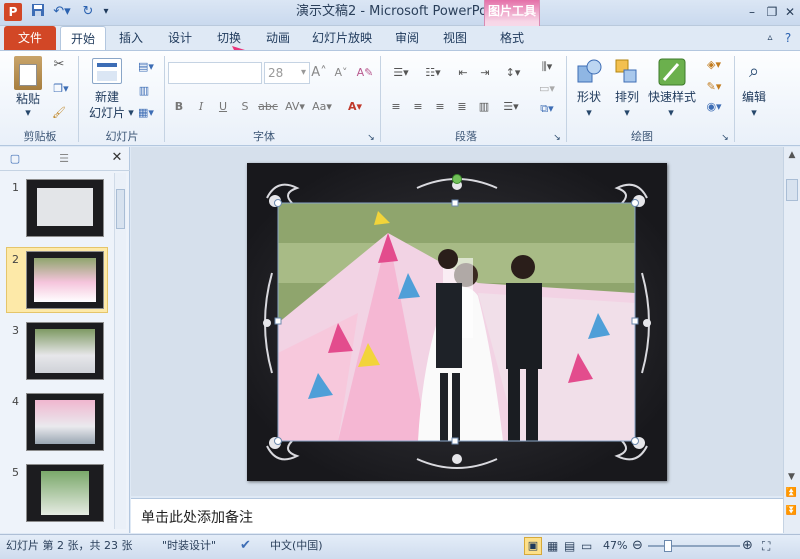 The image size is (800, 559). What do you see at coordinates (117, 158) in the screenshot?
I see `close-pane-icon: ✕` at bounding box center [117, 158].